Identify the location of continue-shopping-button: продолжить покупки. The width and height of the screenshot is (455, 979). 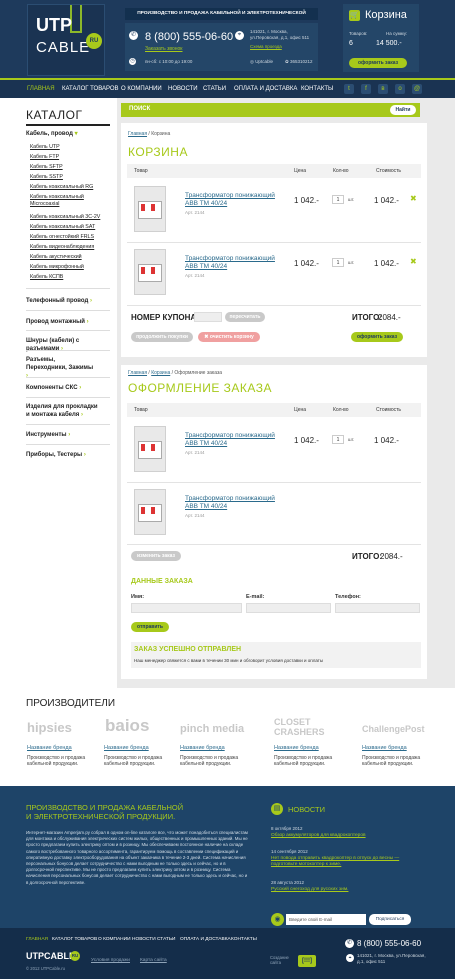
(162, 337).